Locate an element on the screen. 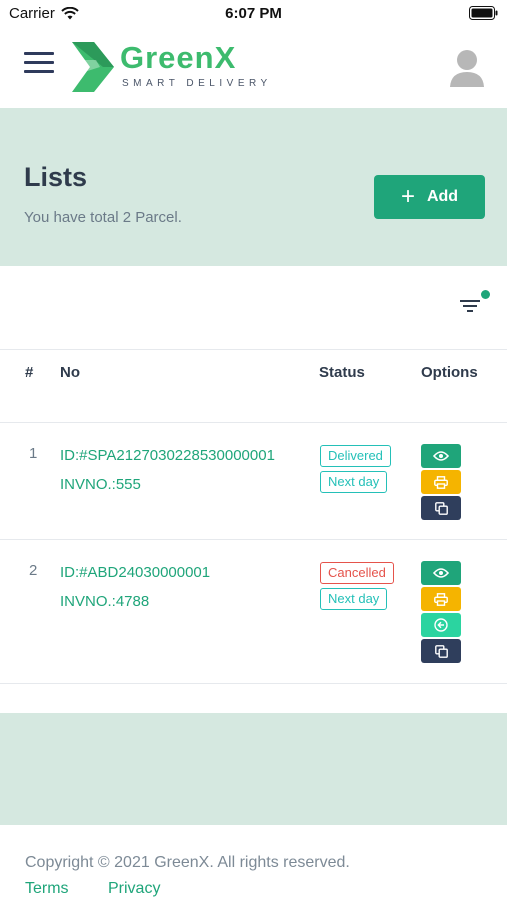  column-header-status: Status is located at coordinates (342, 372).